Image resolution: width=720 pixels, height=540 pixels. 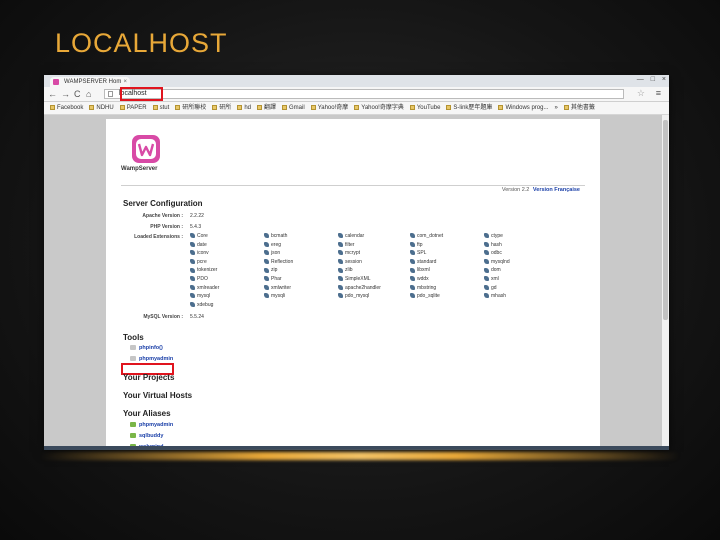 What do you see at coordinates (359, 279) in the screenshot?
I see `extension-item: SimpleXML` at bounding box center [359, 279].